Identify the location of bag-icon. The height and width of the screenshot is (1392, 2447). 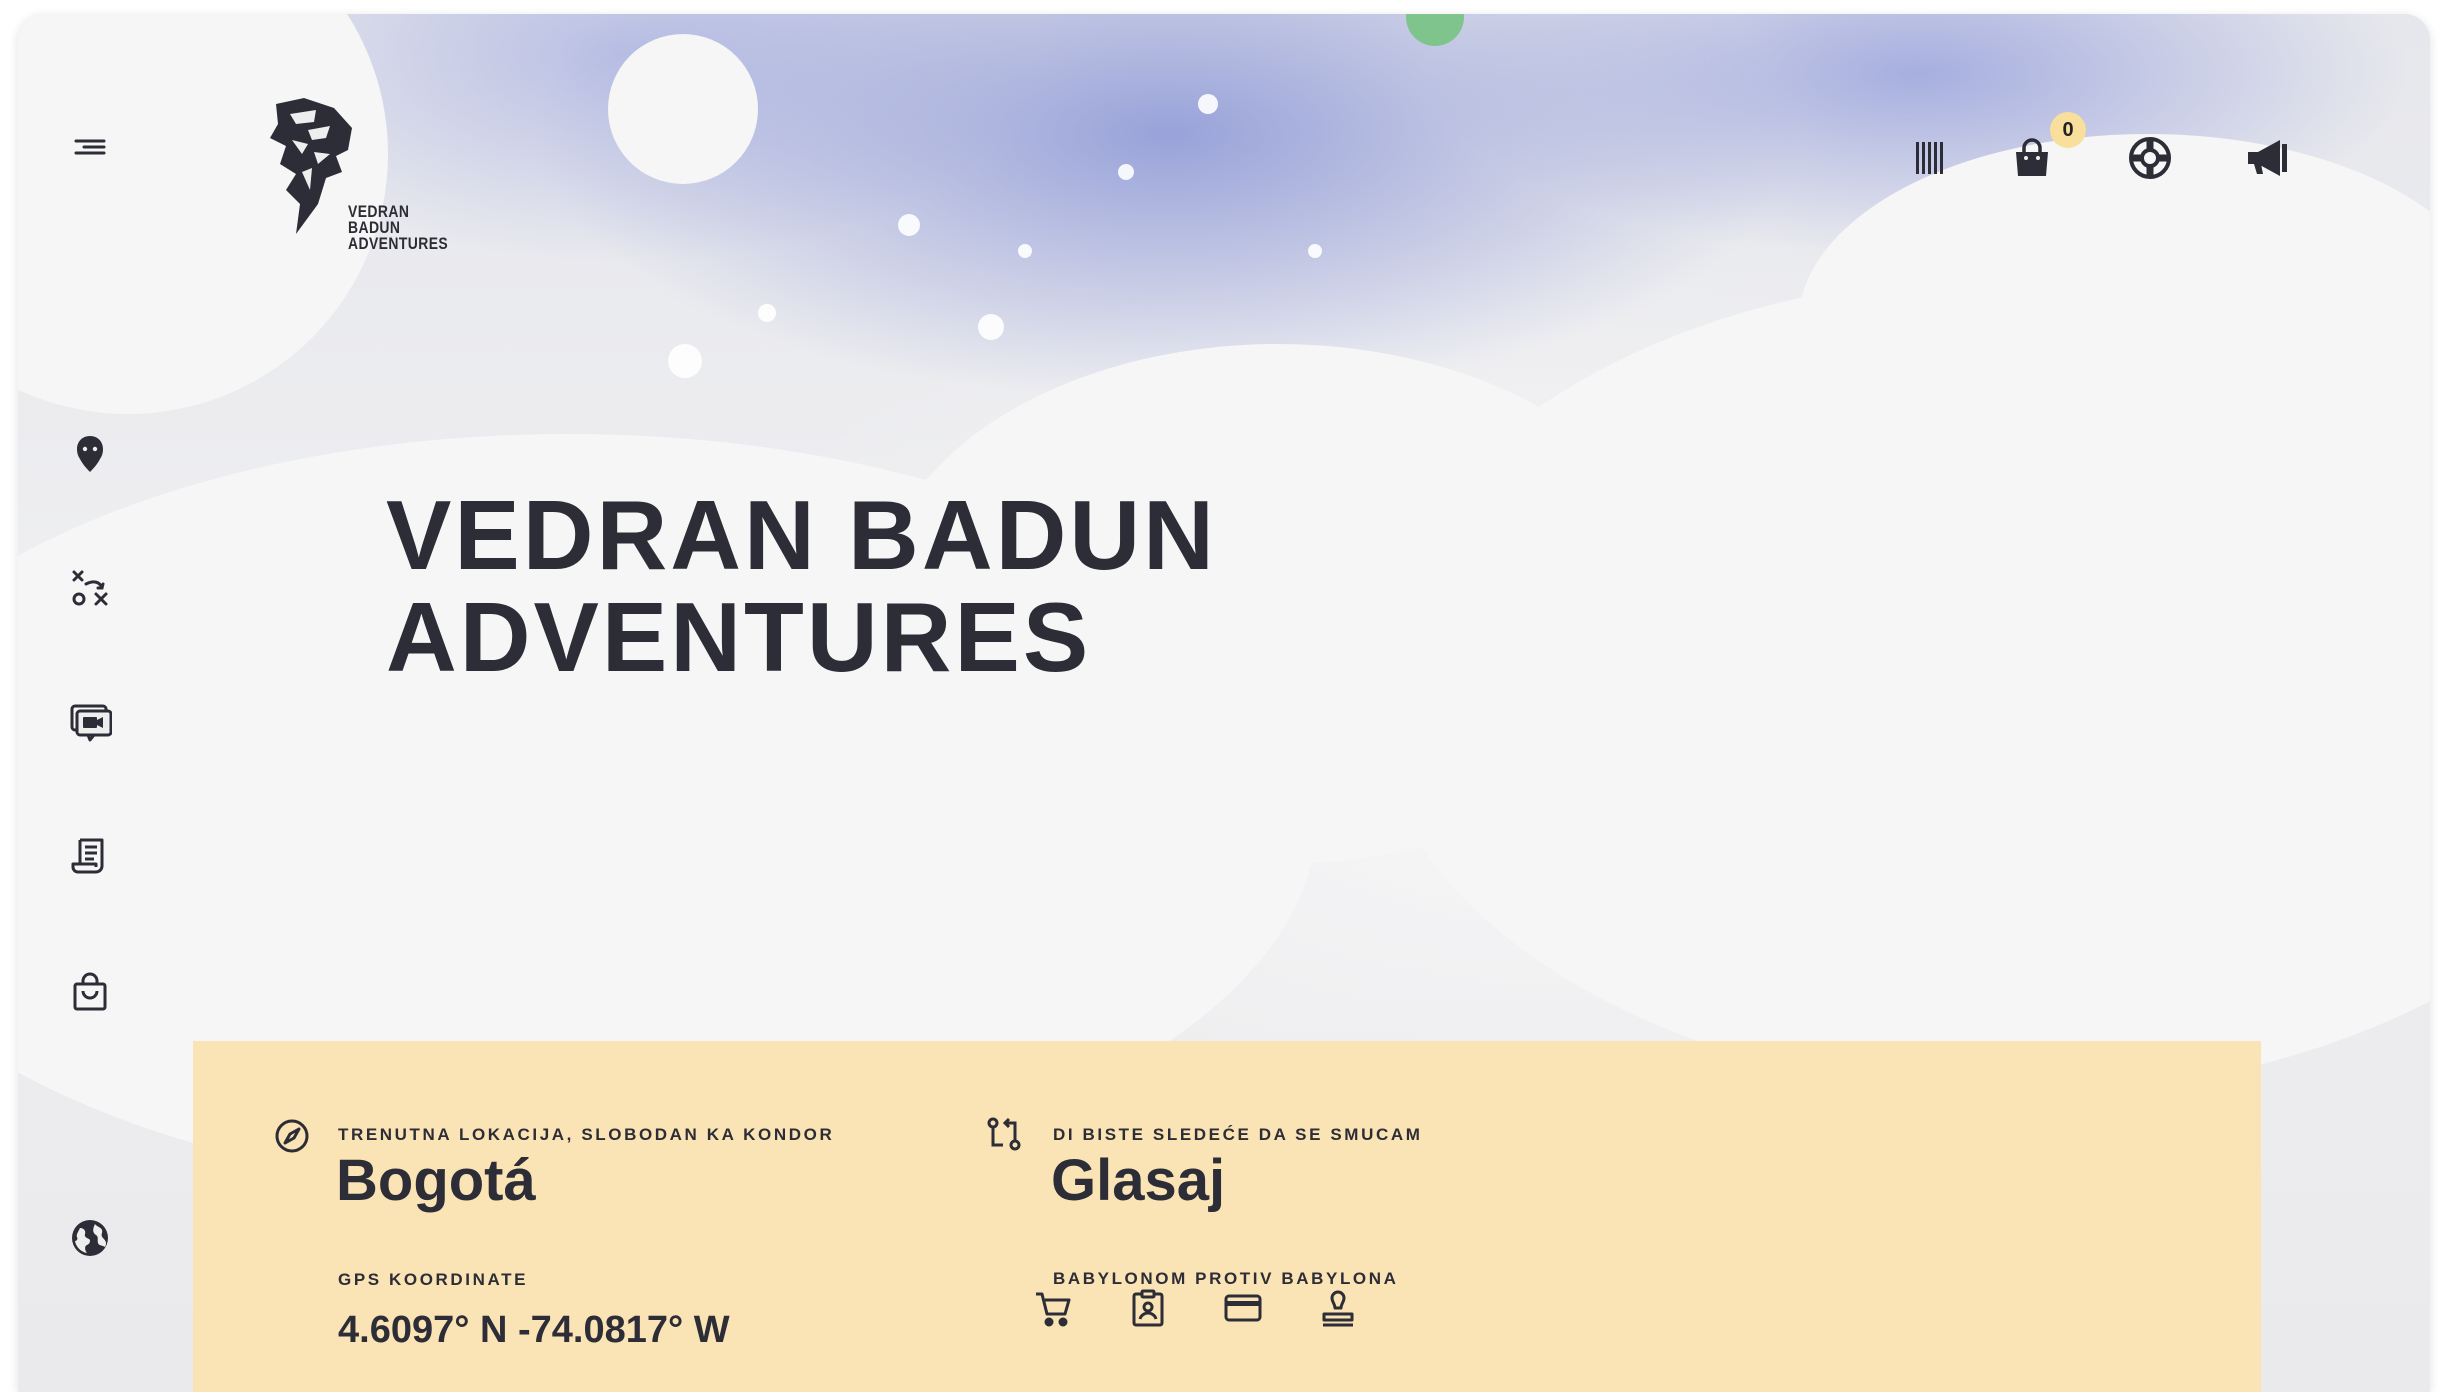
(2032, 158).